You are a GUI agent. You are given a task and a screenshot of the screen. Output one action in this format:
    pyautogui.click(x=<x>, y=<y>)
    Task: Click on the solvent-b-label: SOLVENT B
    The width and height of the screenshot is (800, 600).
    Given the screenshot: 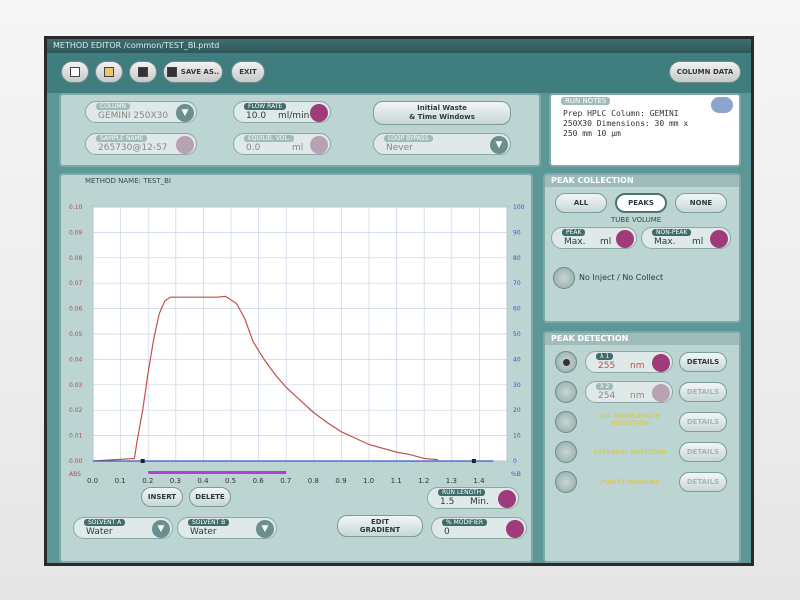 What is the action you would take?
    pyautogui.click(x=209, y=522)
    